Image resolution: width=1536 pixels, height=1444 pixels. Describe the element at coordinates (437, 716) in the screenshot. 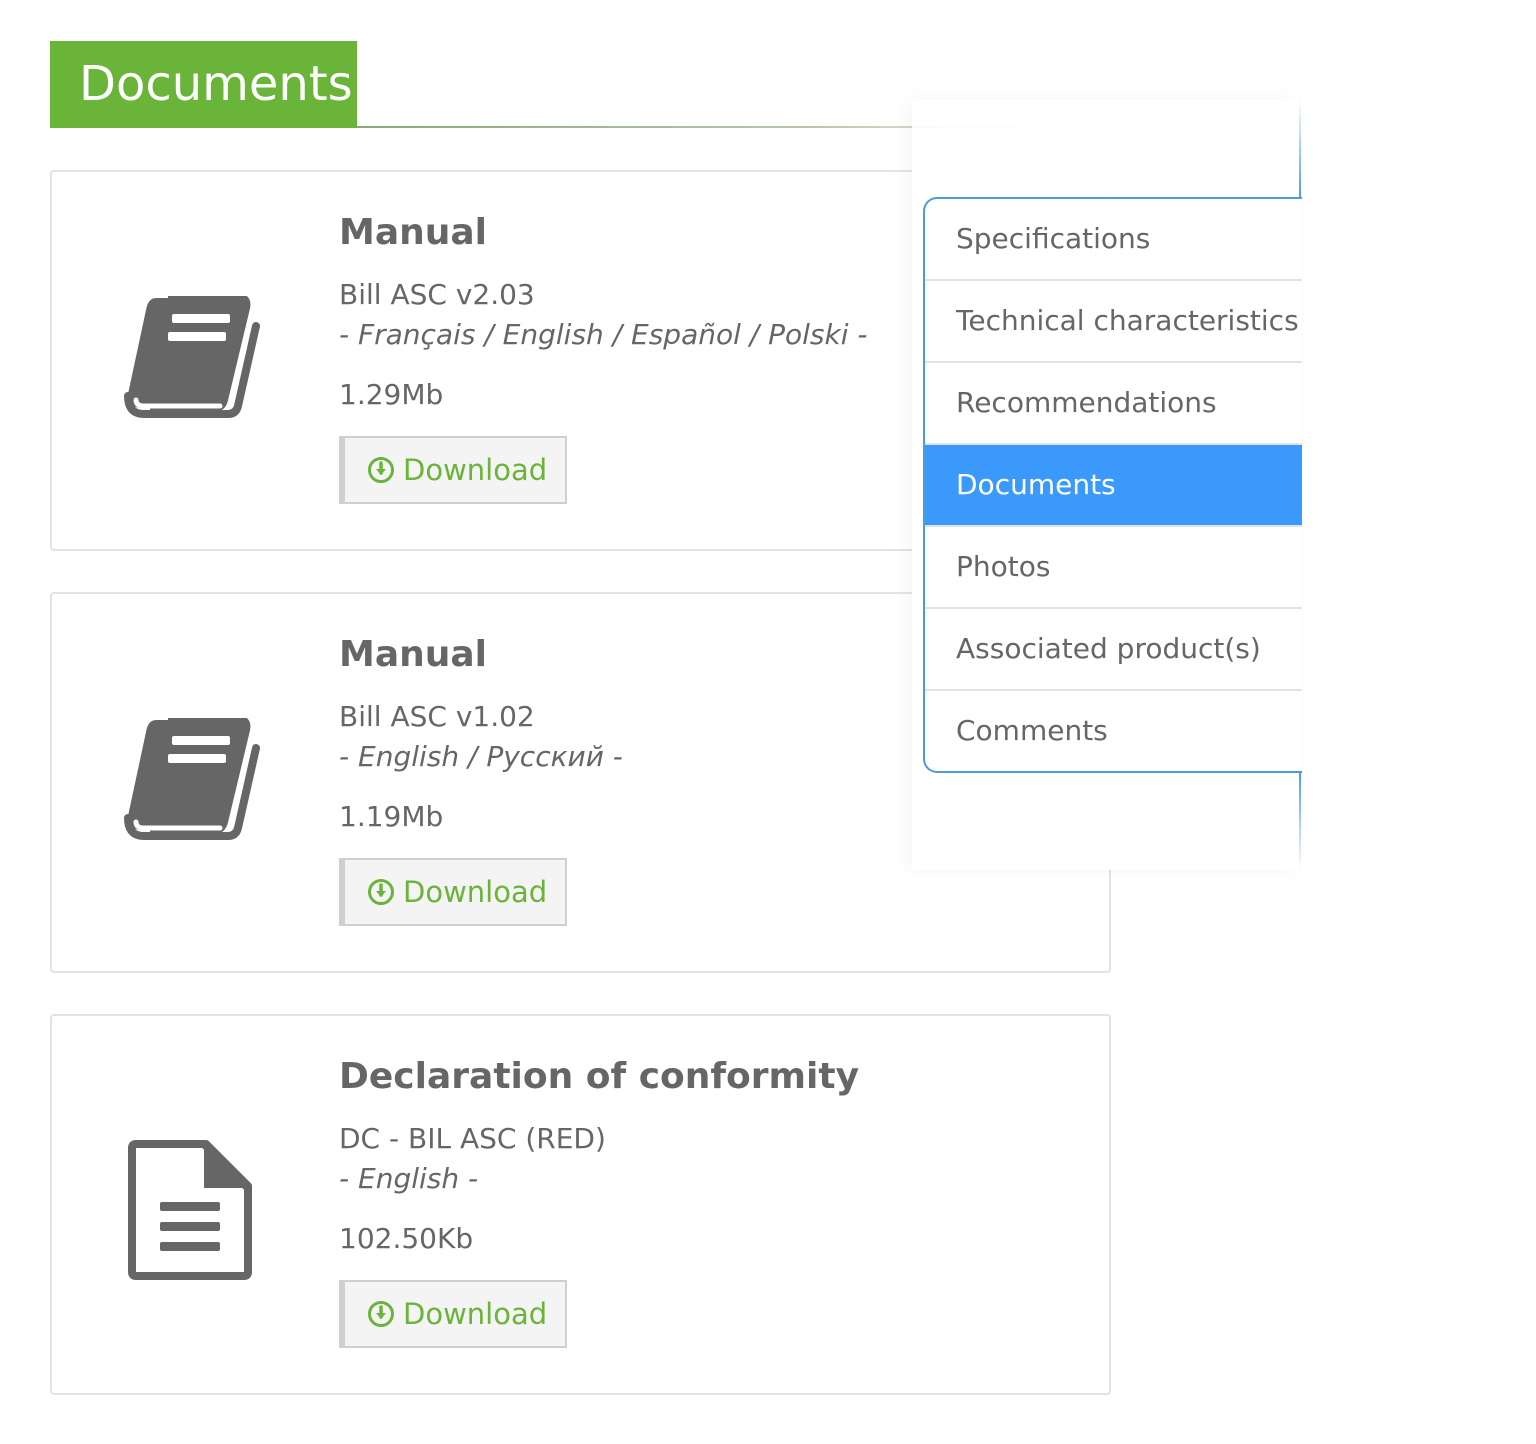

I see `document-name: Bill ASC v1.02` at that location.